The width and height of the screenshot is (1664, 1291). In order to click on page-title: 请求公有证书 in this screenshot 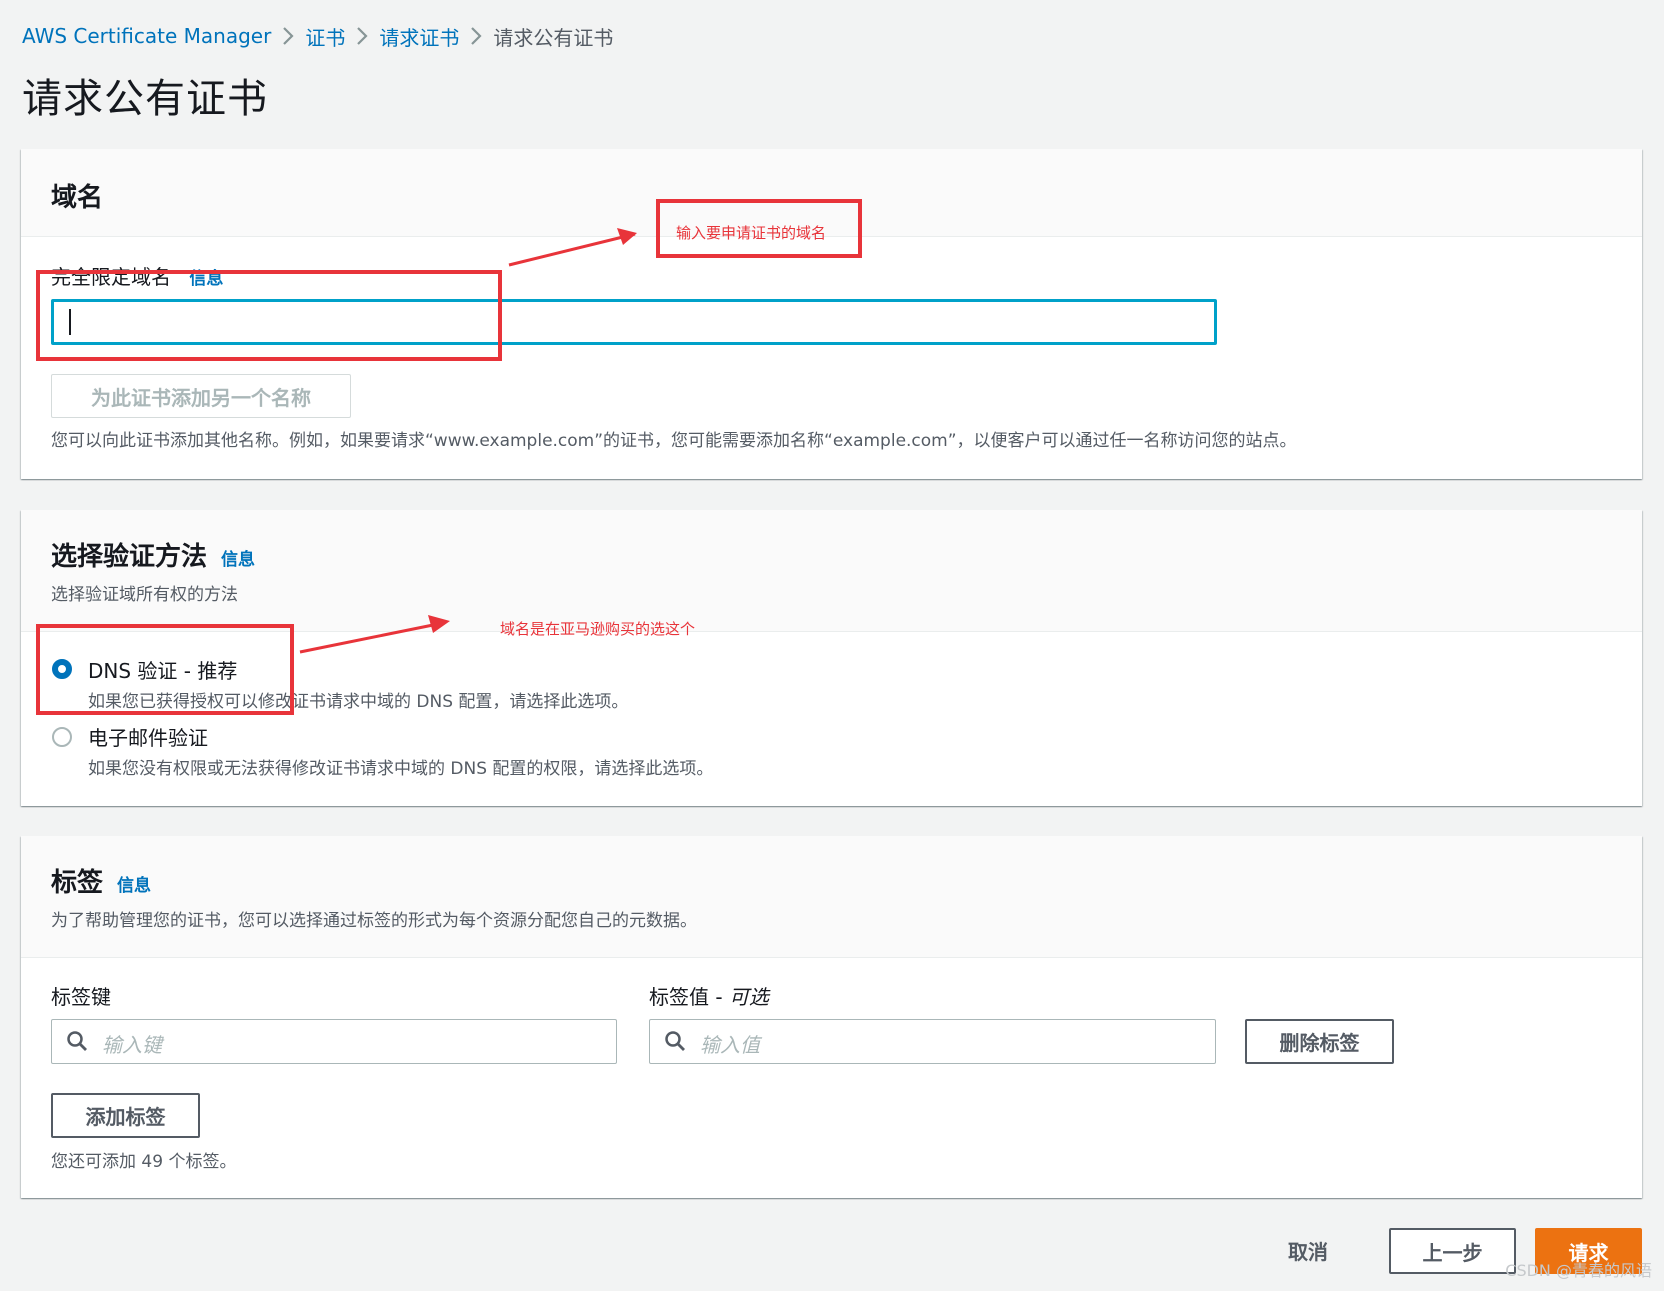, I will do `click(145, 99)`.